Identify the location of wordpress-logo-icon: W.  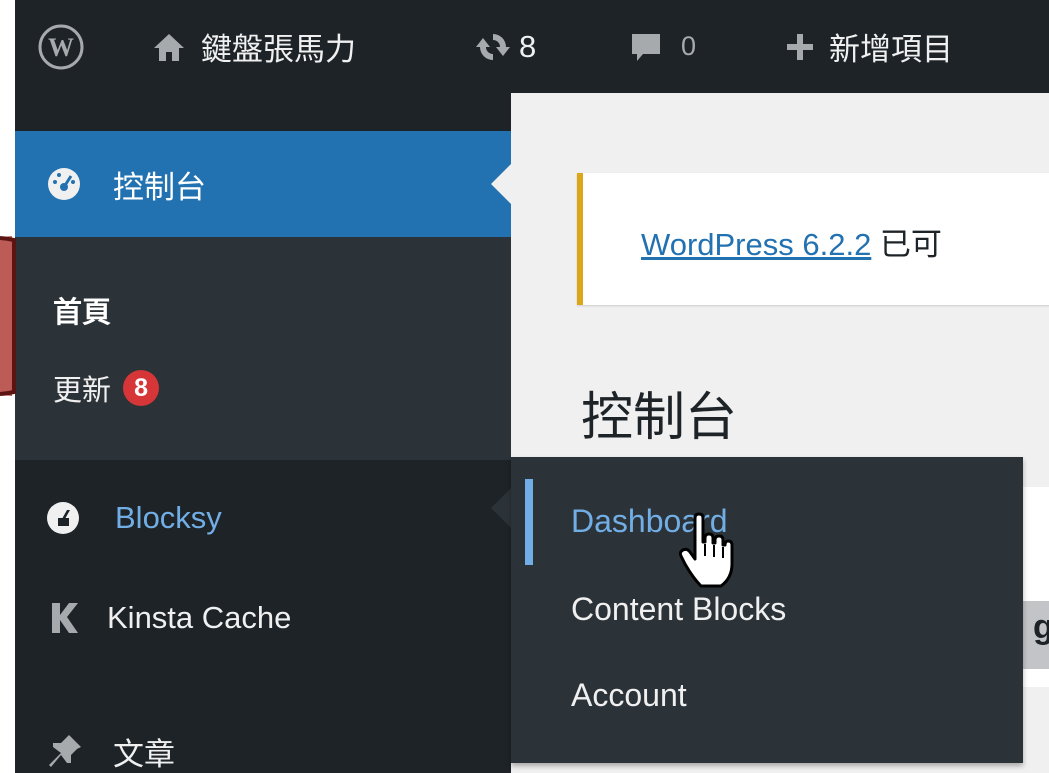
(61, 46).